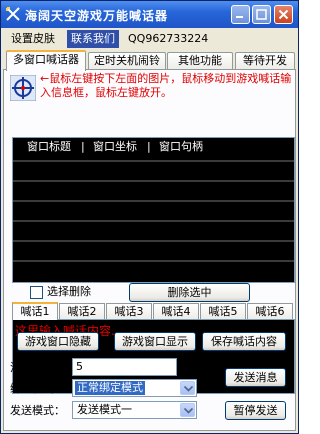  What do you see at coordinates (189, 292) in the screenshot?
I see `delete-selected-button: 删除选中` at bounding box center [189, 292].